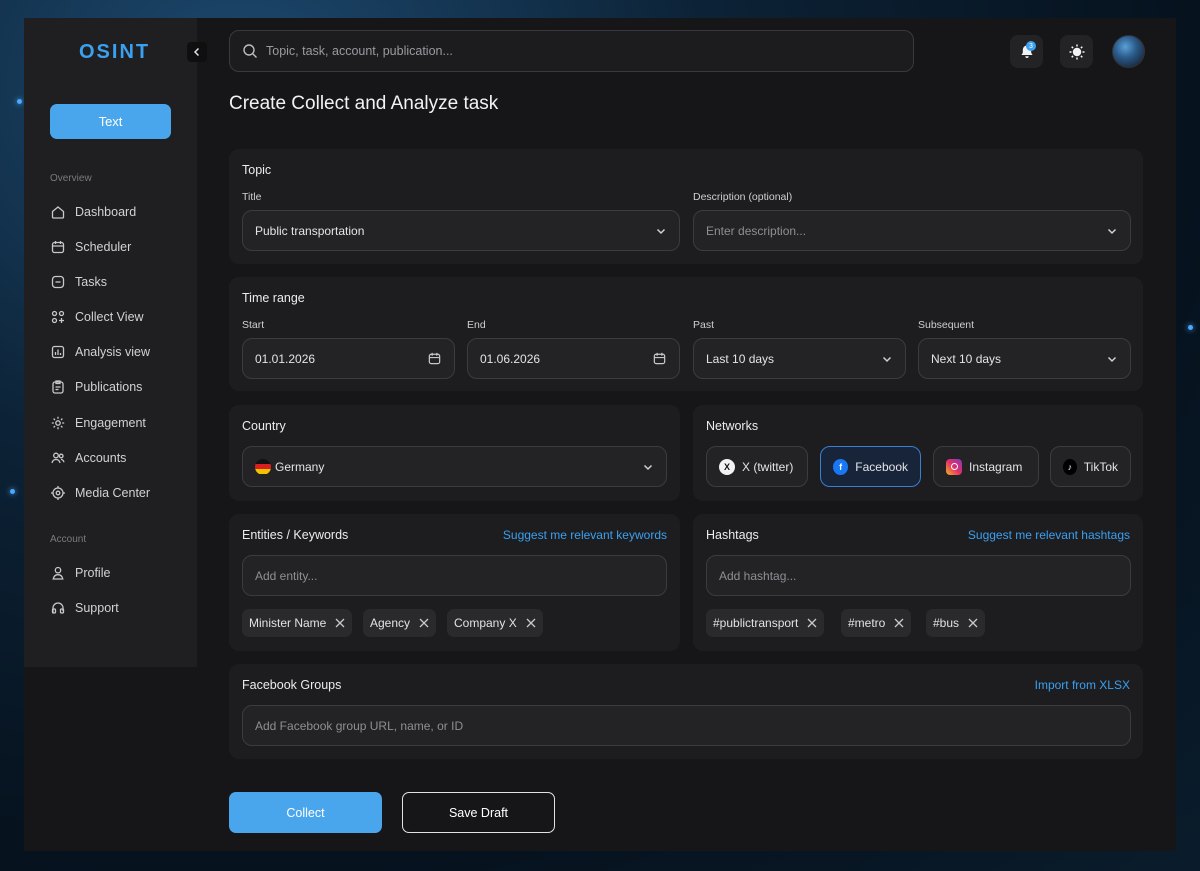  I want to click on sidebar-item-publications: Publications, so click(96, 387).